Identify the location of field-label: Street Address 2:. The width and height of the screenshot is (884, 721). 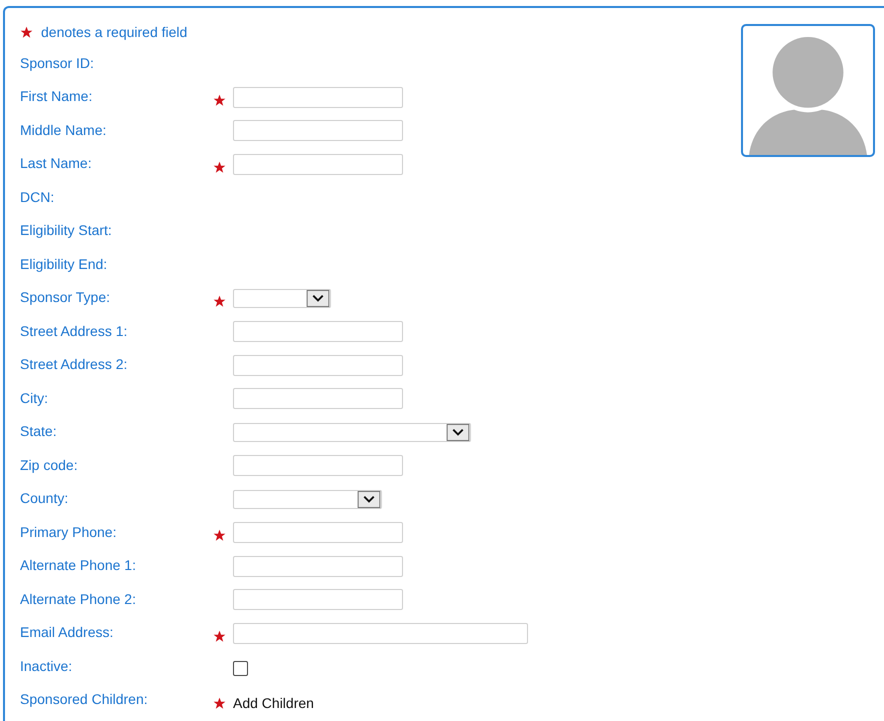
(74, 364).